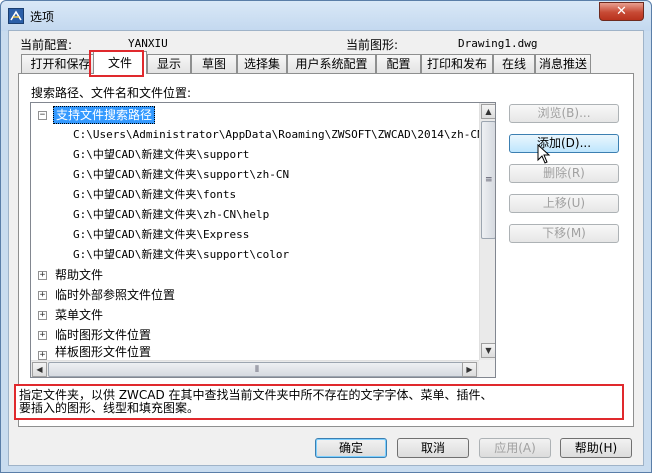 This screenshot has width=652, height=473. I want to click on tab-label: 配置, so click(398, 64).